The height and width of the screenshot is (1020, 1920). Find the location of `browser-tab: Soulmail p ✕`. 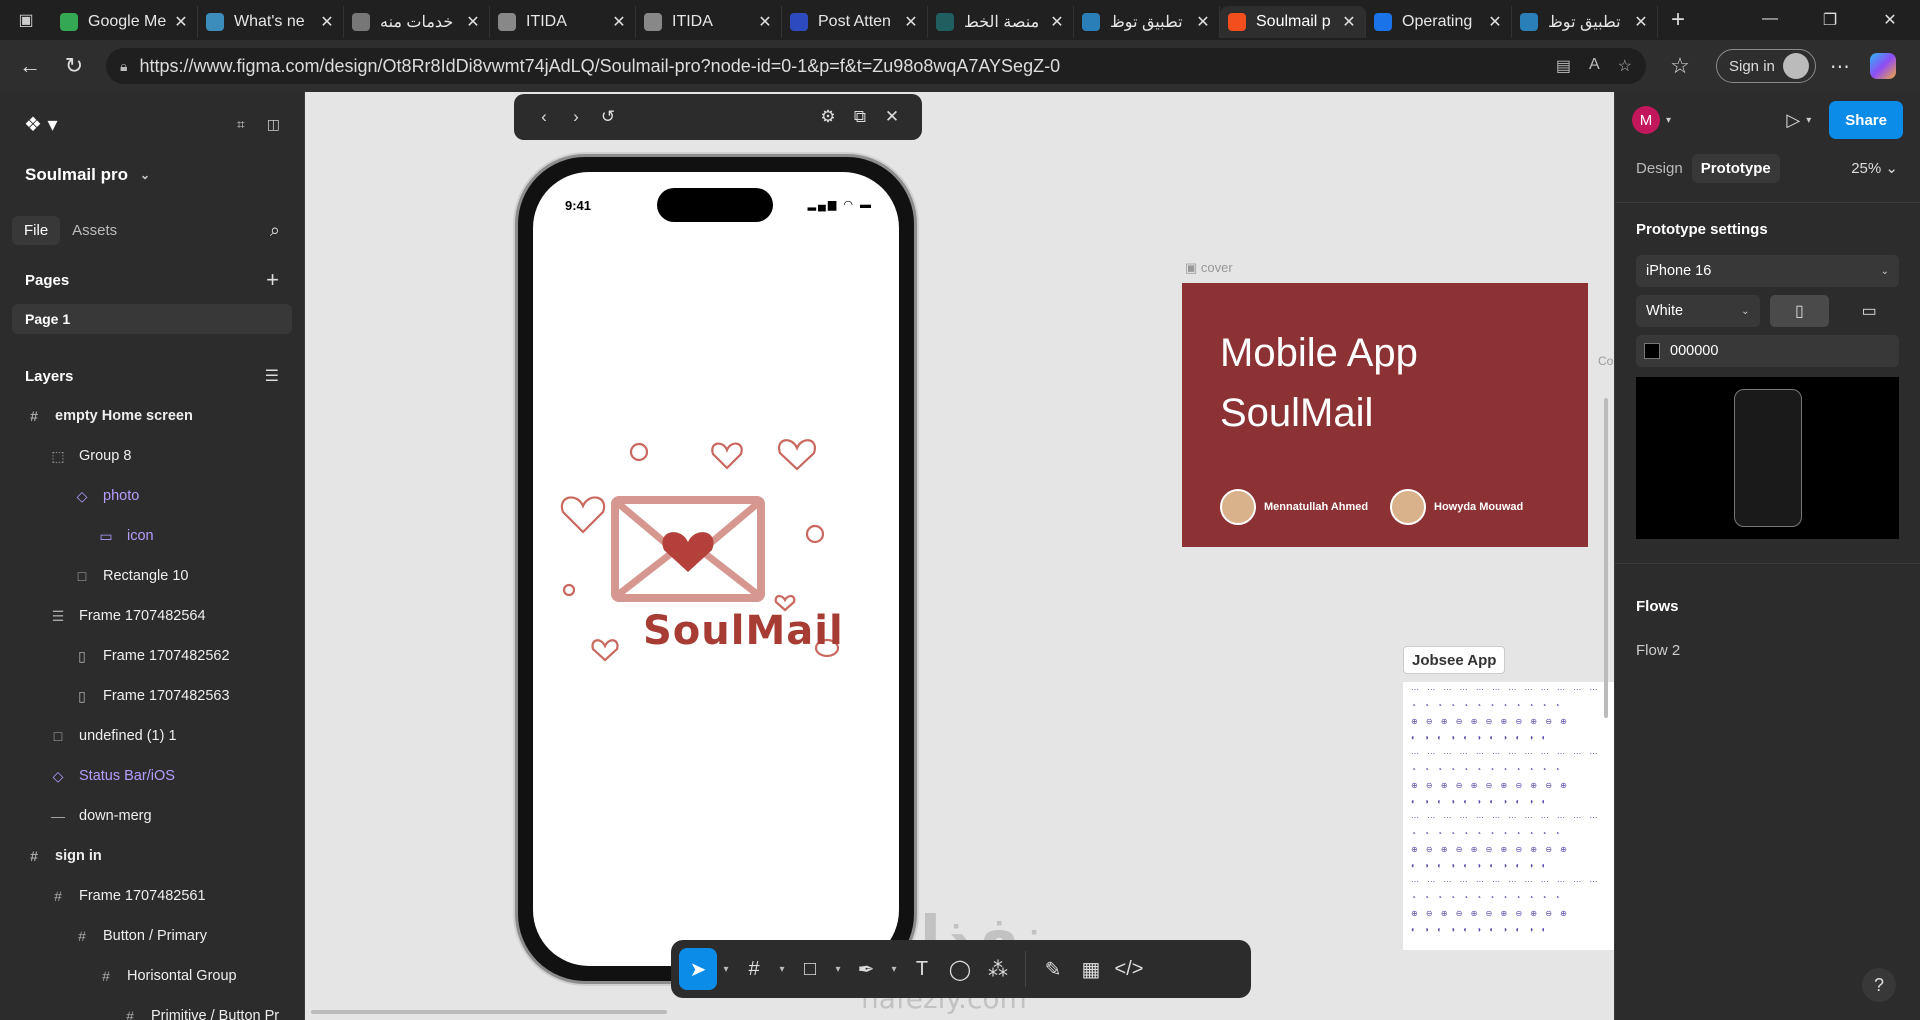

browser-tab: Soulmail p ✕ is located at coordinates (1293, 22).